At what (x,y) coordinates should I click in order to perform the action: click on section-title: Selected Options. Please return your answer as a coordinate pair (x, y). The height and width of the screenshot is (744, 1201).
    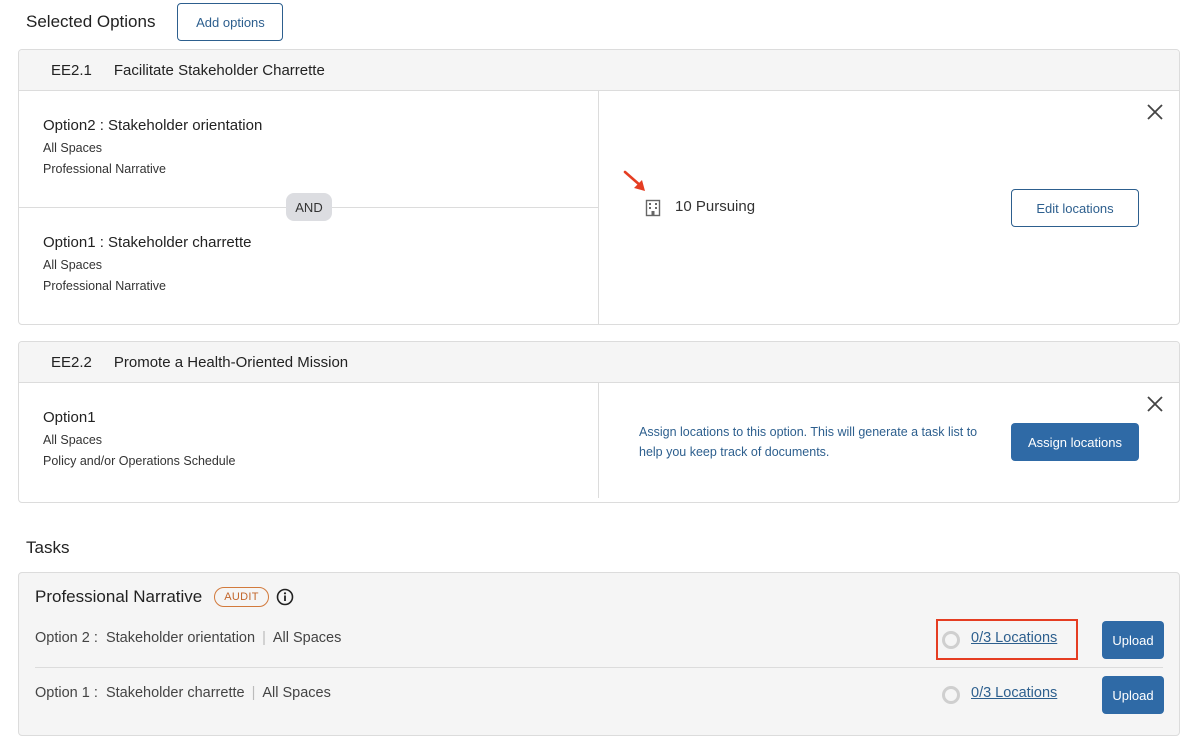
    Looking at the image, I should click on (91, 21).